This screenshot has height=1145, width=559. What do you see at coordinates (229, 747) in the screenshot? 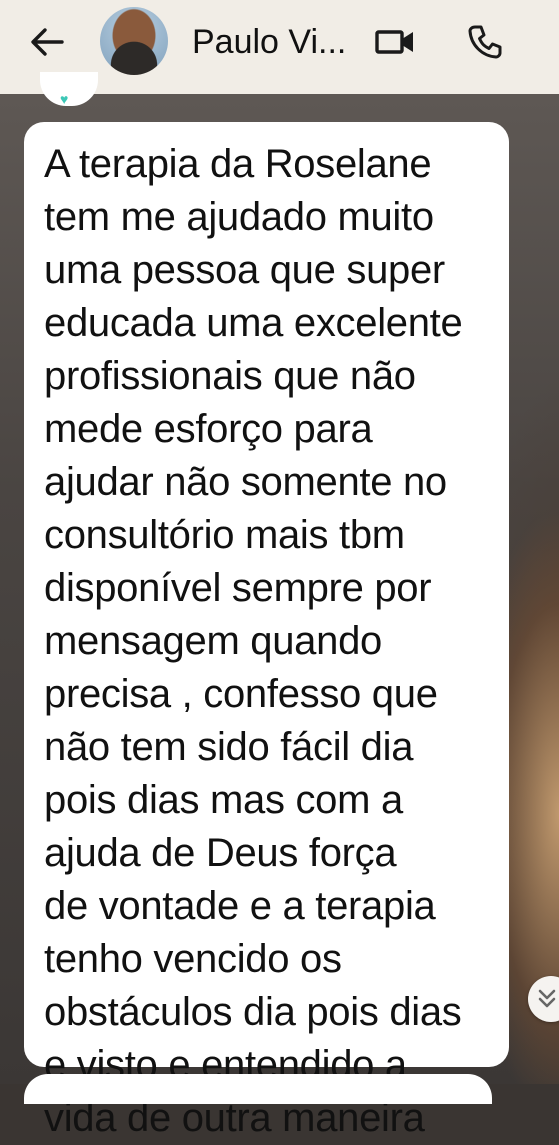
I see `message-line: não tem sido fácil dia` at bounding box center [229, 747].